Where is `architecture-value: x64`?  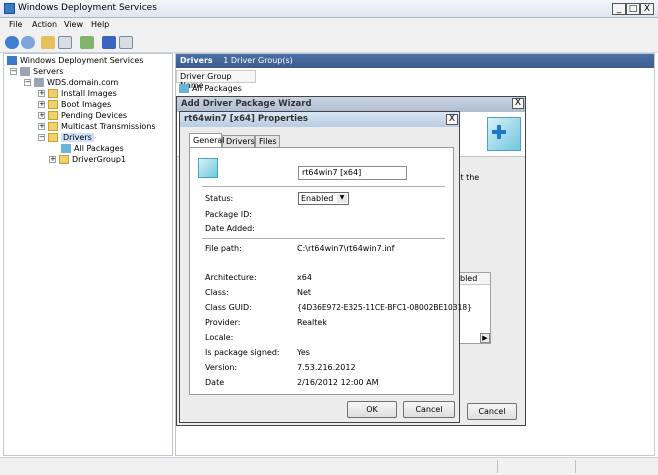
architecture-value: x64 is located at coordinates (304, 277).